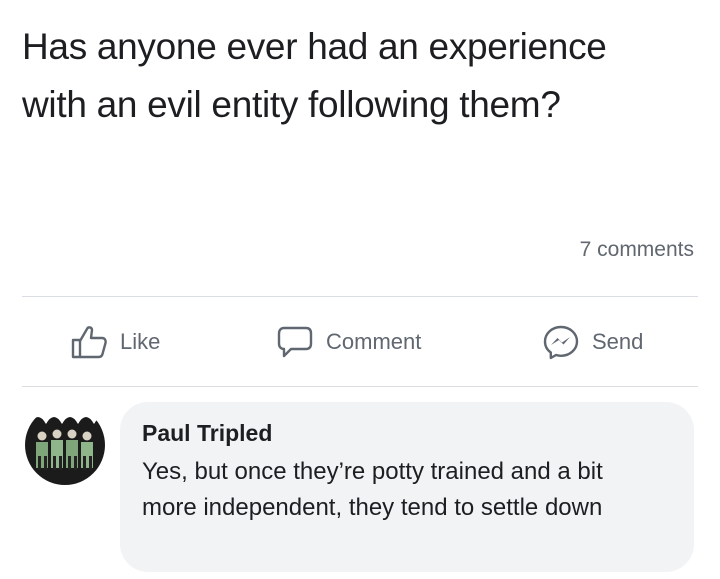  Describe the element at coordinates (295, 342) in the screenshot. I see `speech-bubble-icon` at that location.